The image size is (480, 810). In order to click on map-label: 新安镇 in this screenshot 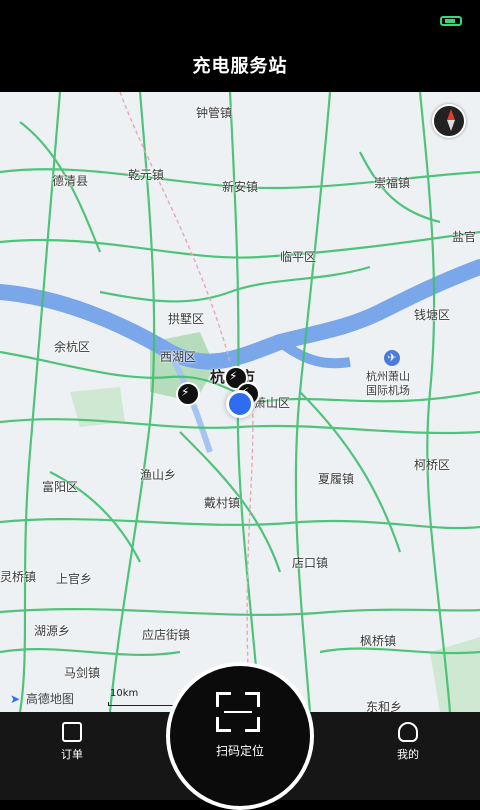, I will do `click(240, 187)`.